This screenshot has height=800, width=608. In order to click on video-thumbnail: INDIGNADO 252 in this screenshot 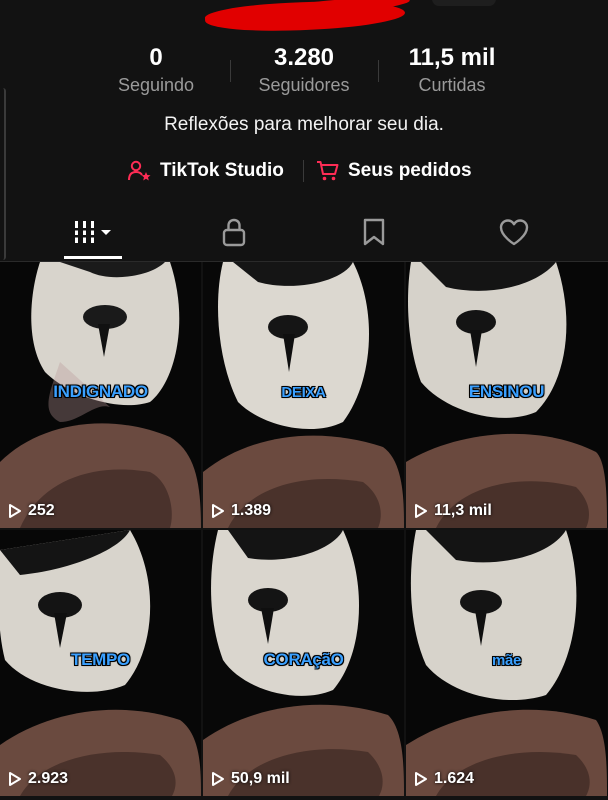, I will do `click(100, 395)`.